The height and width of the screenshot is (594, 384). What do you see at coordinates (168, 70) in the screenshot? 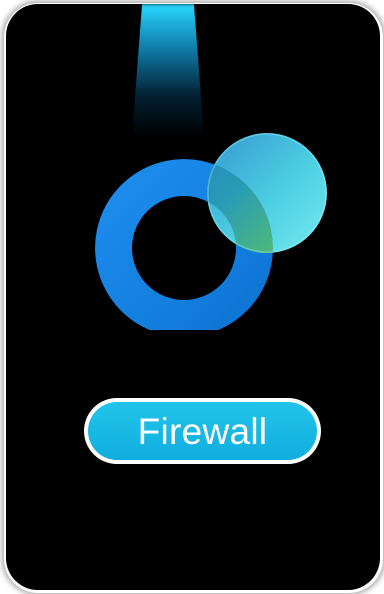
I see `light-beam` at bounding box center [168, 70].